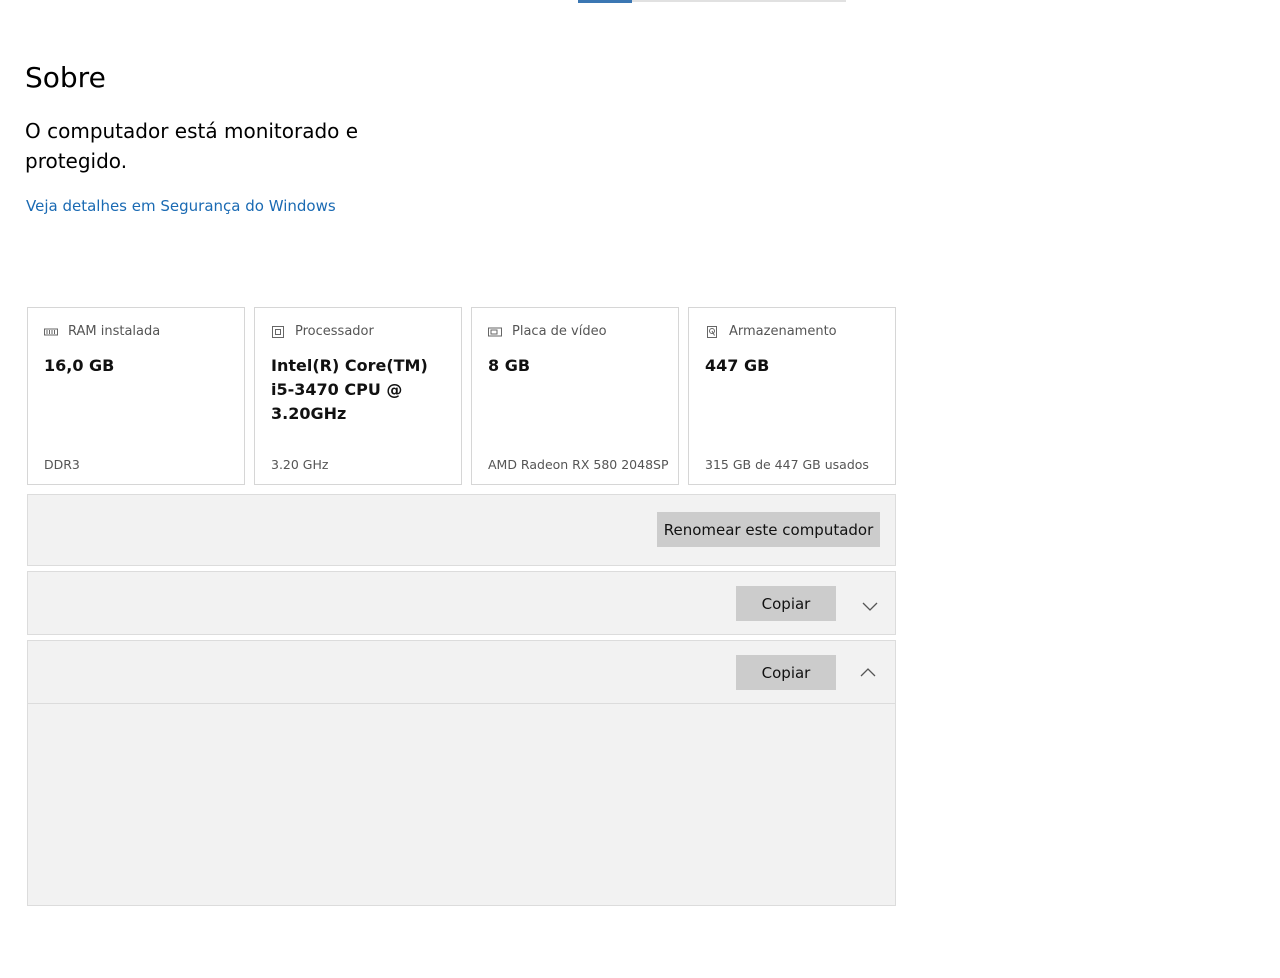  I want to click on spec-card-header: Placa de vídeo, so click(547, 331).